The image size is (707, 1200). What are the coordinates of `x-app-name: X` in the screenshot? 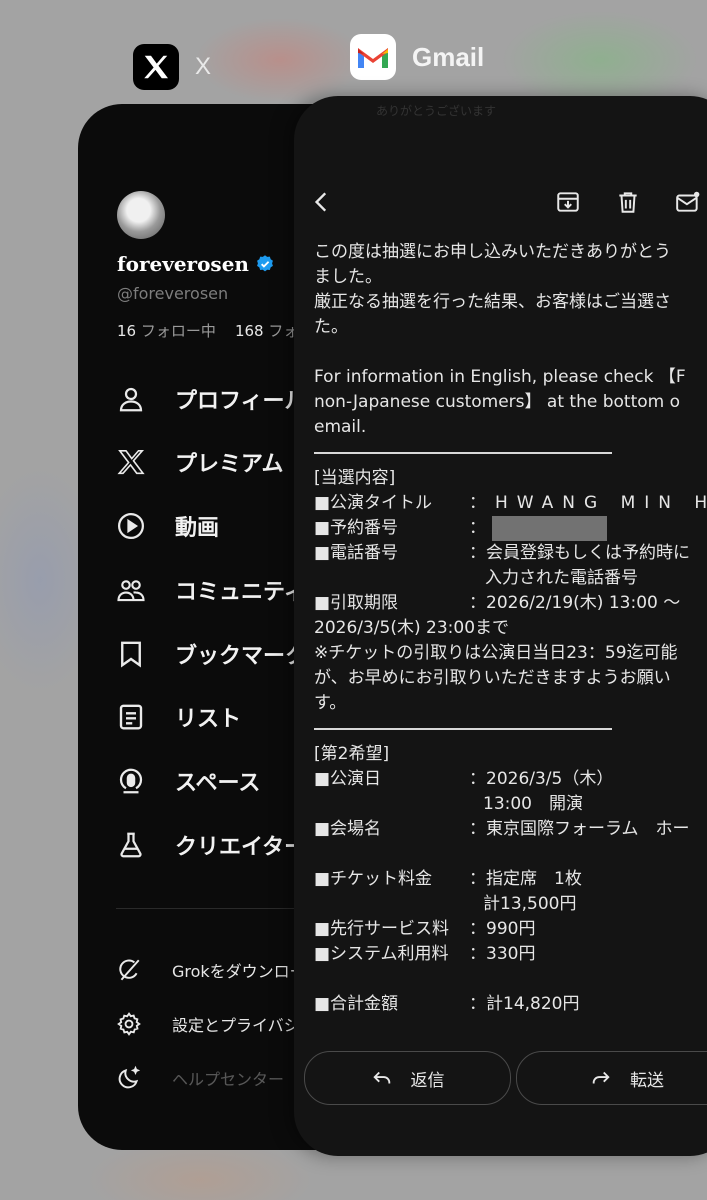 It's located at (203, 66).